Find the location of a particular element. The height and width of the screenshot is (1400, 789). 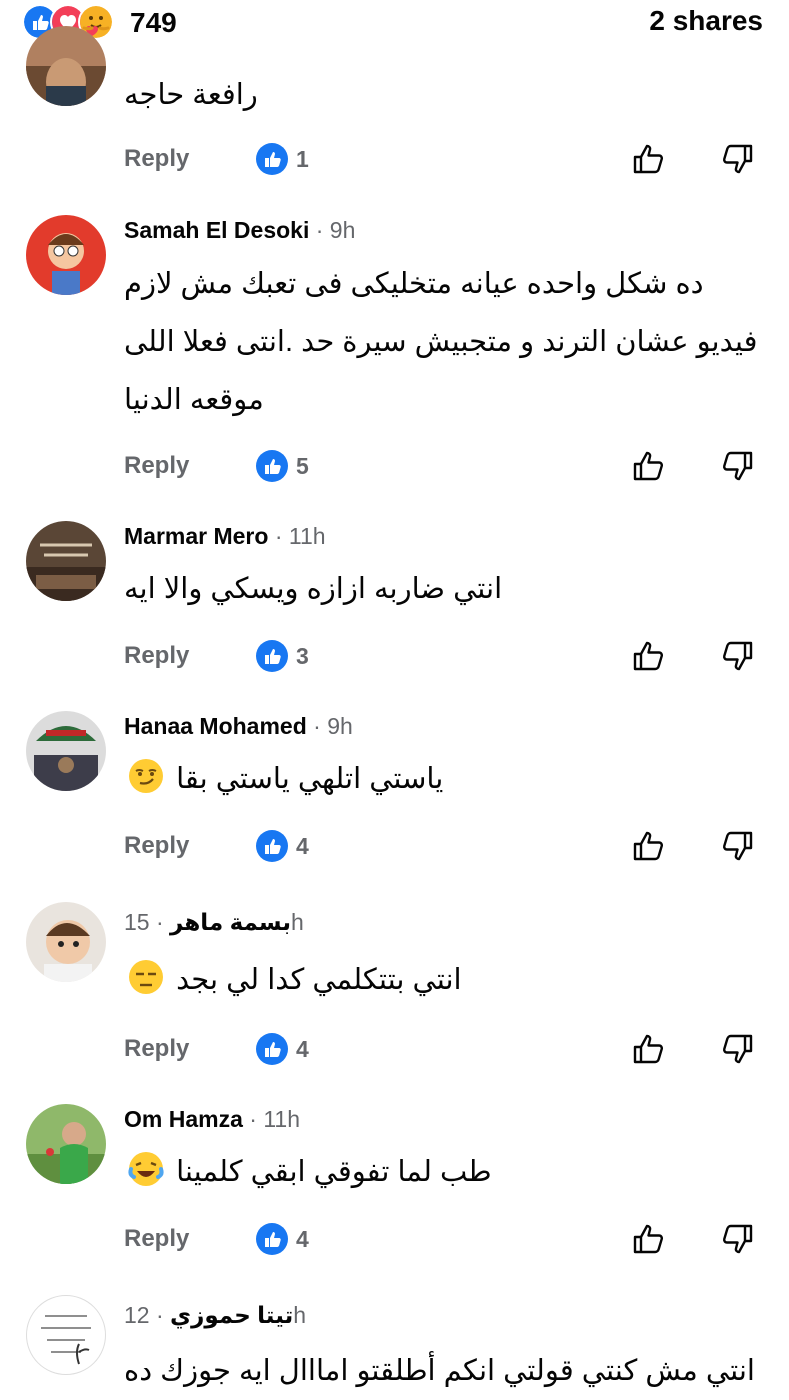

comment-header: Marmar Mero · 11h is located at coordinates (225, 536).